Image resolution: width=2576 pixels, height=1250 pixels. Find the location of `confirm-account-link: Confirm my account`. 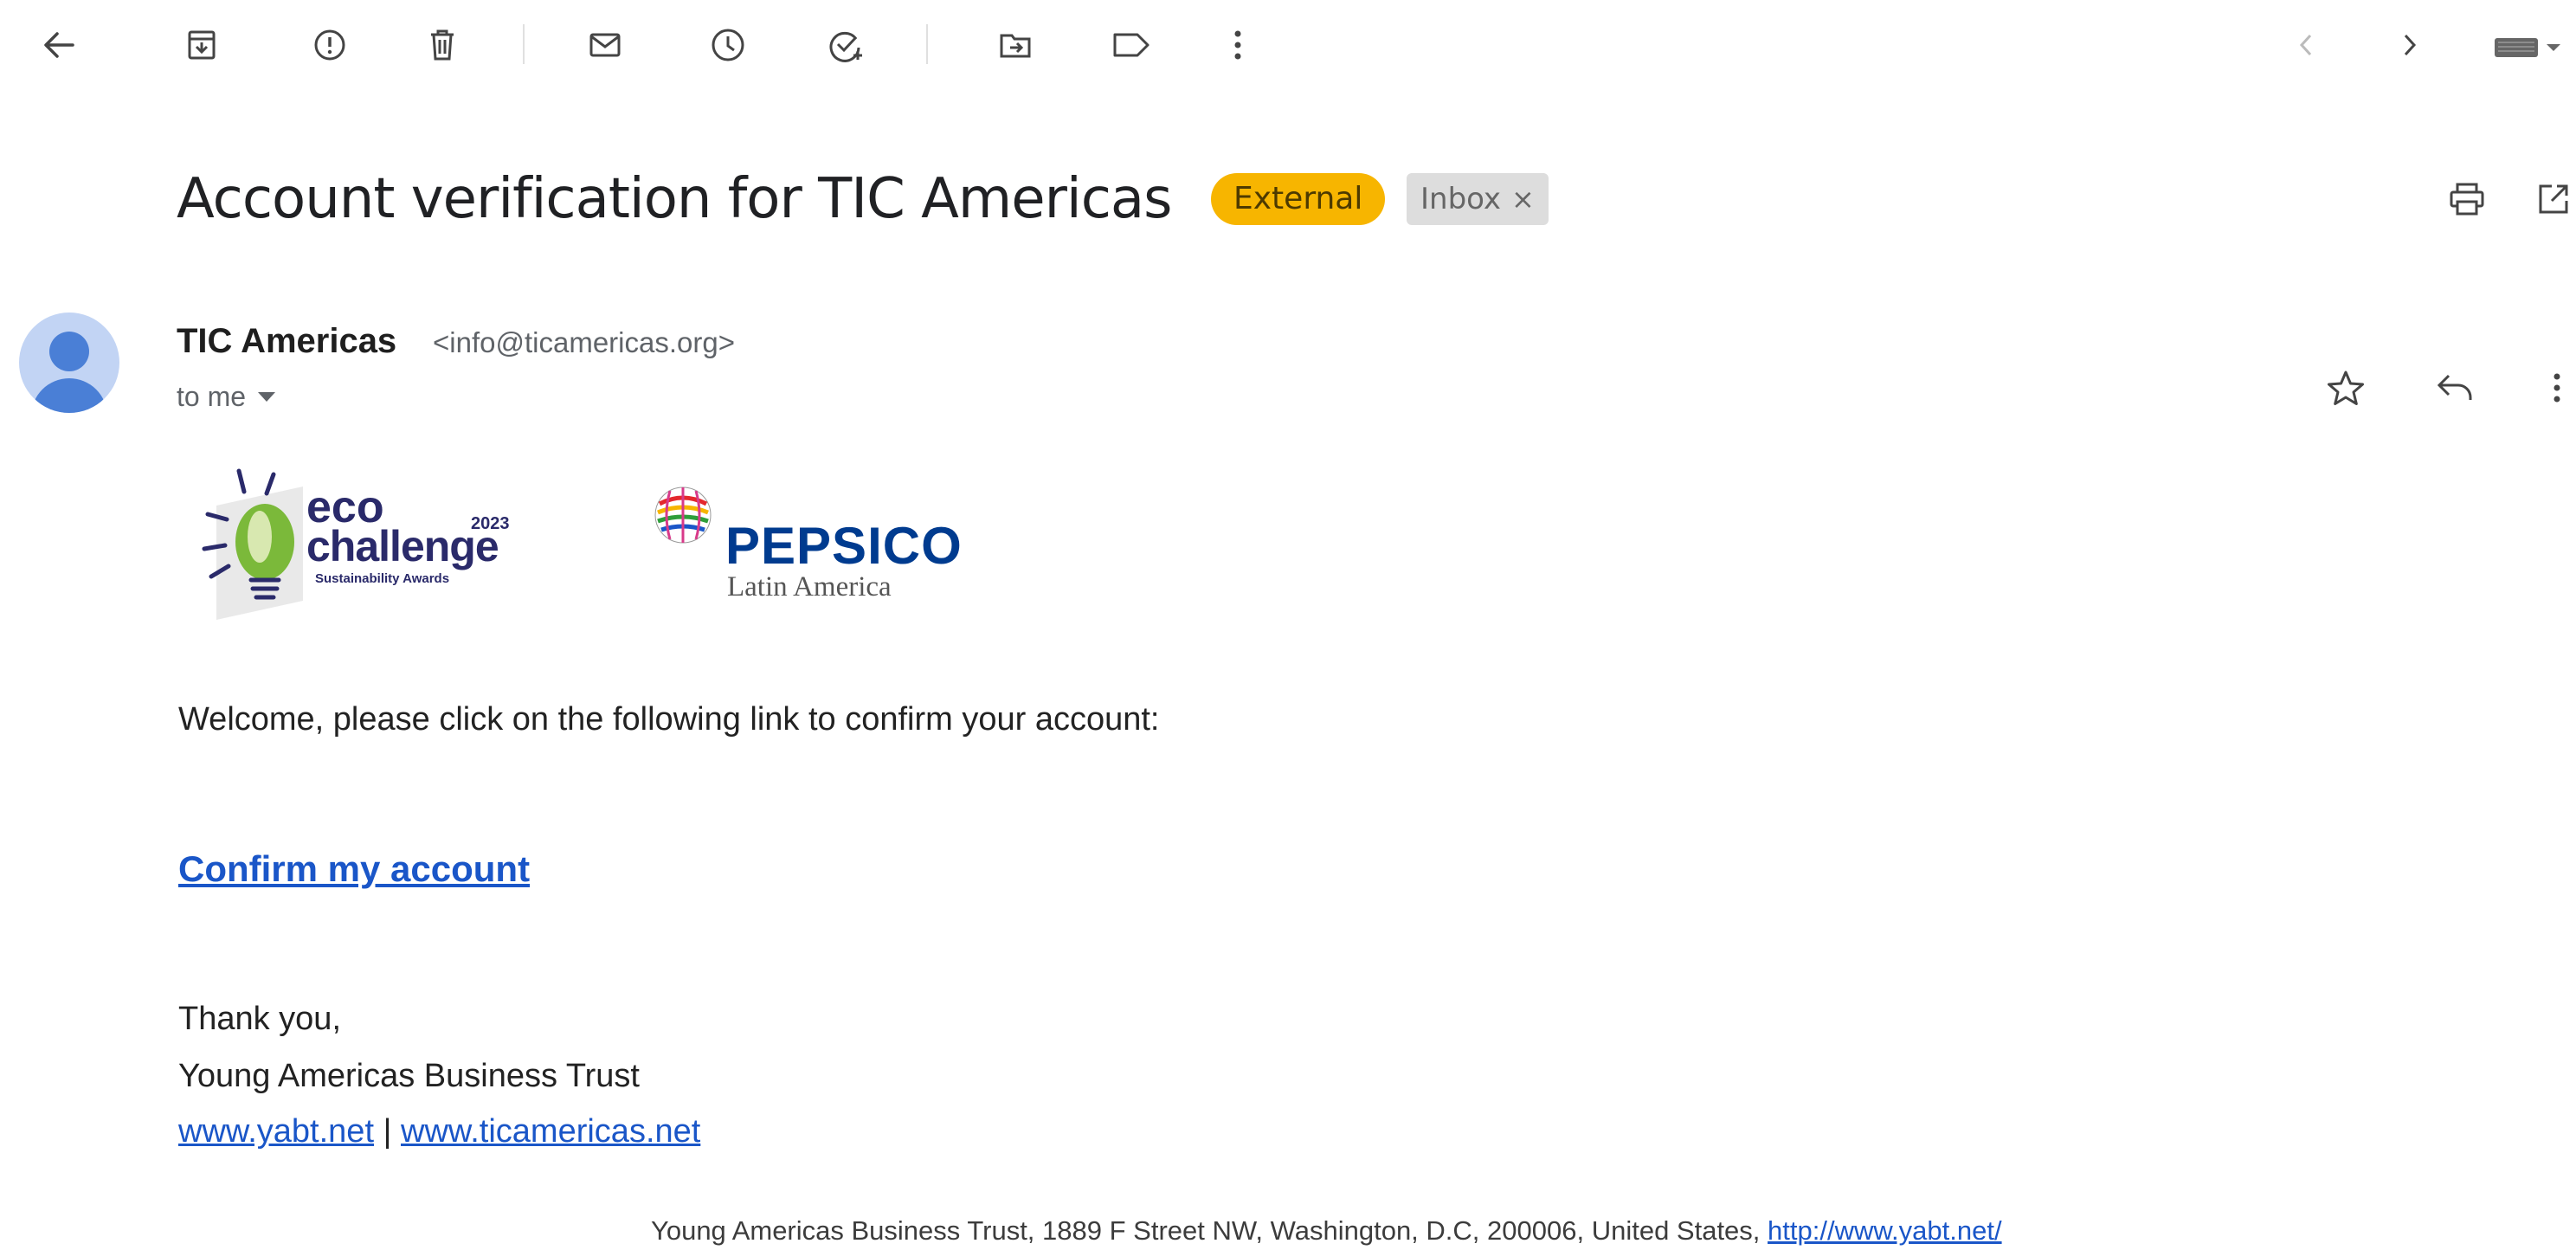

confirm-account-link: Confirm my account is located at coordinates (354, 869).